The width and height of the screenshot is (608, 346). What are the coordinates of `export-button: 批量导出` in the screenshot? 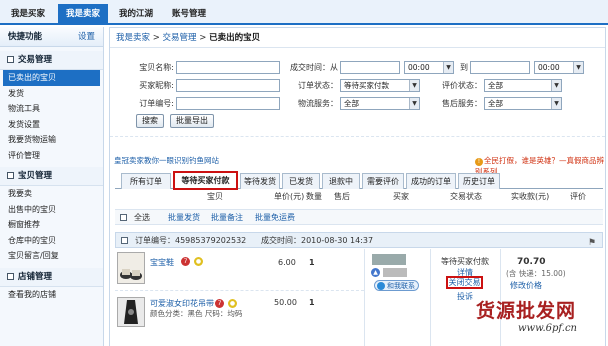 It's located at (192, 121).